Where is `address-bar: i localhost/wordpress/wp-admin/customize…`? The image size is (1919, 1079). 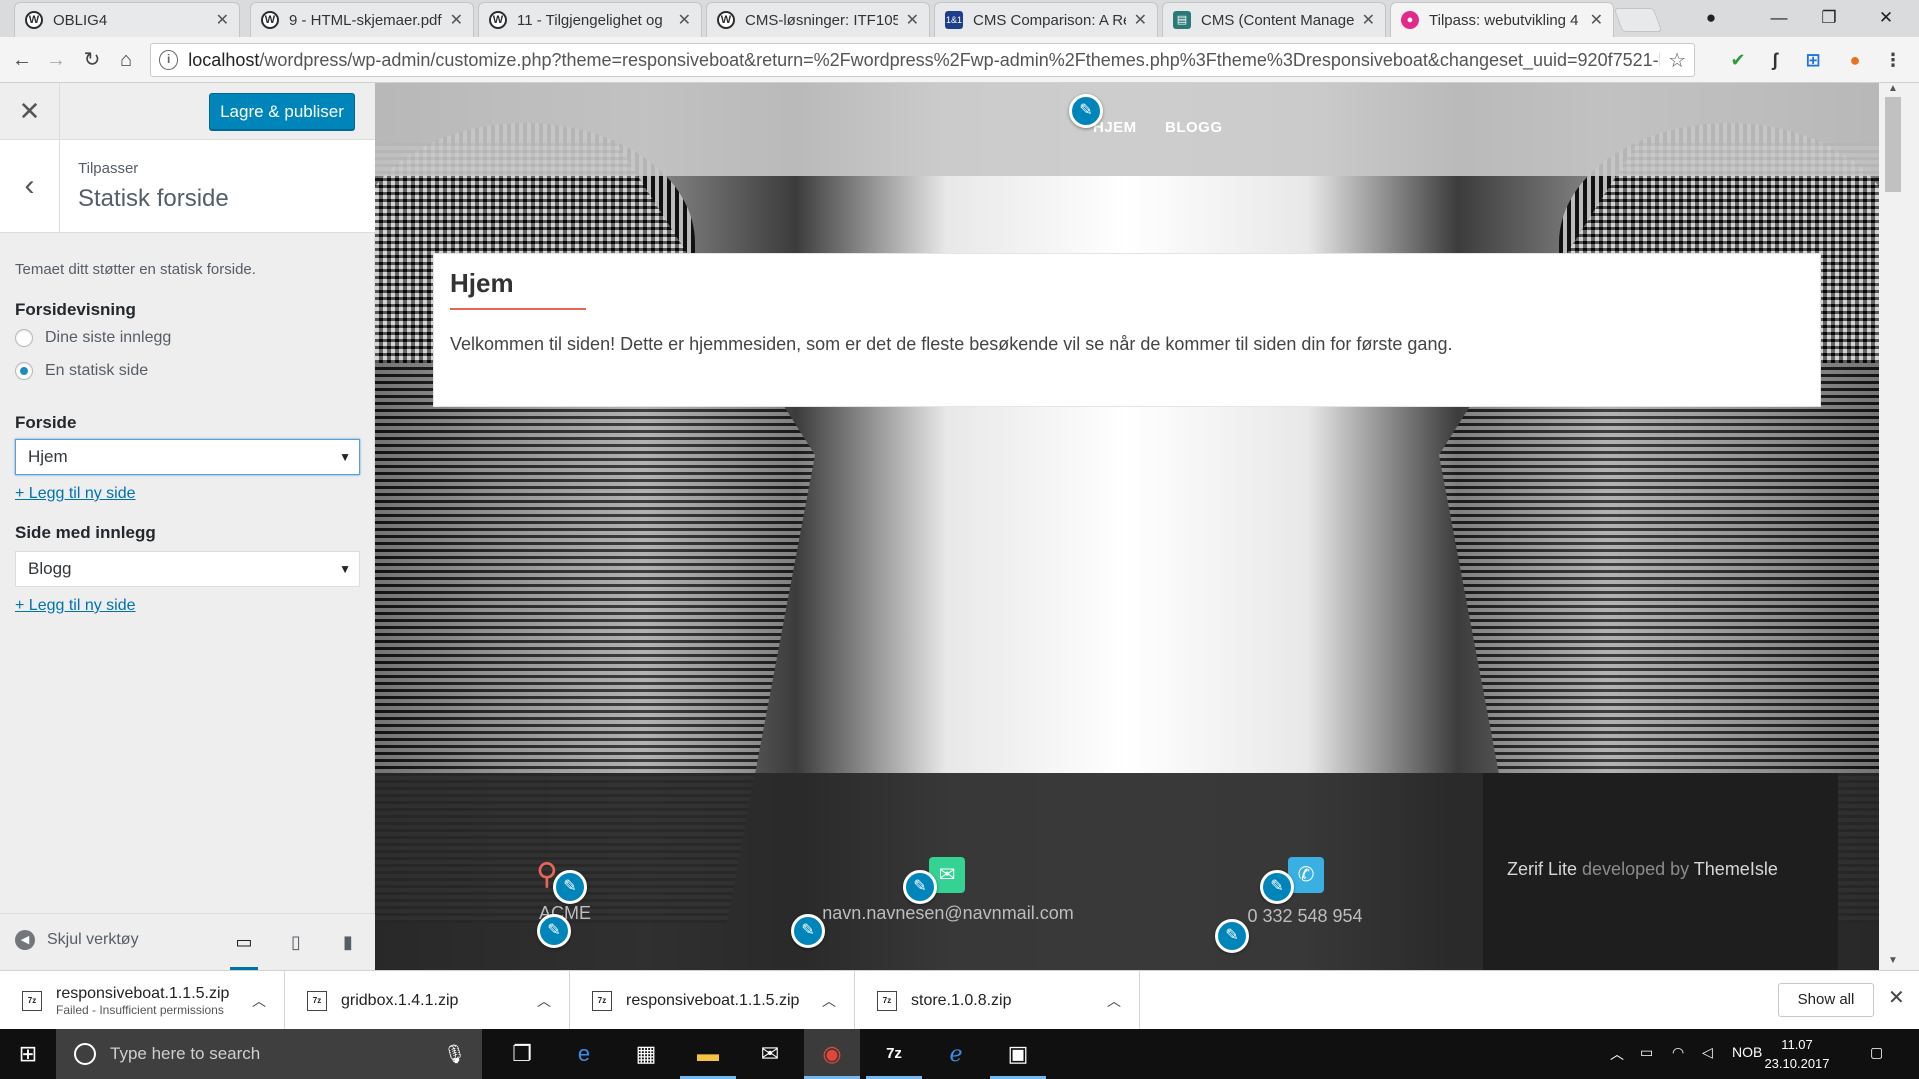
address-bar: i localhost/wordpress/wp-admin/customize… is located at coordinates (922, 60).